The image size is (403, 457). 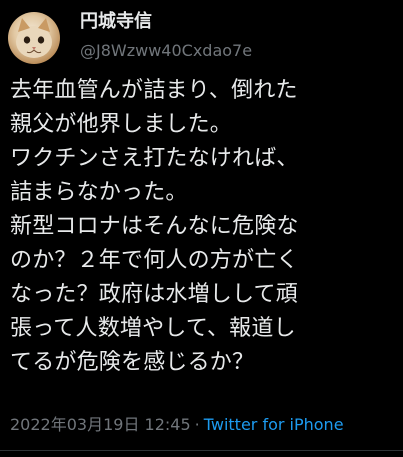 What do you see at coordinates (100, 424) in the screenshot?
I see `tweet-timestamp: 2022年03月19日 12:45` at bounding box center [100, 424].